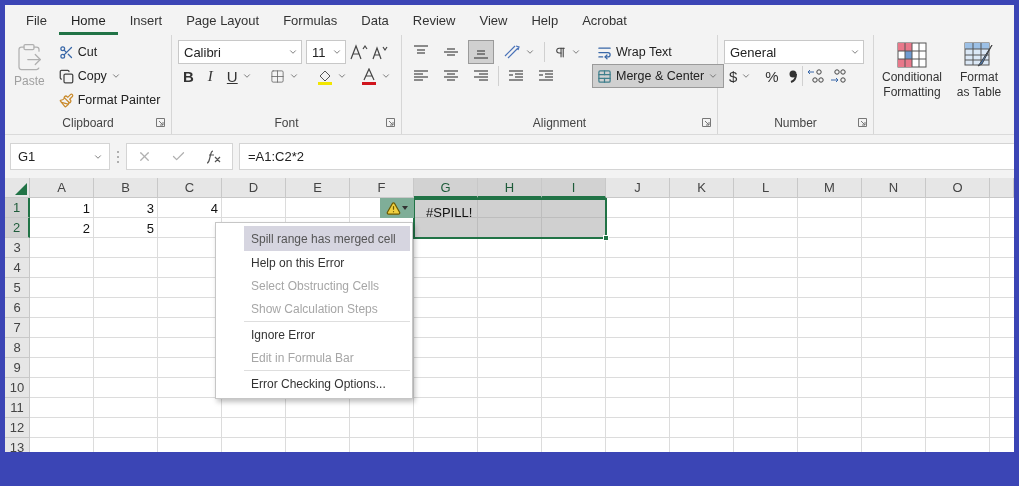  I want to click on ribbon-tab: Page Layout, so click(223, 20).